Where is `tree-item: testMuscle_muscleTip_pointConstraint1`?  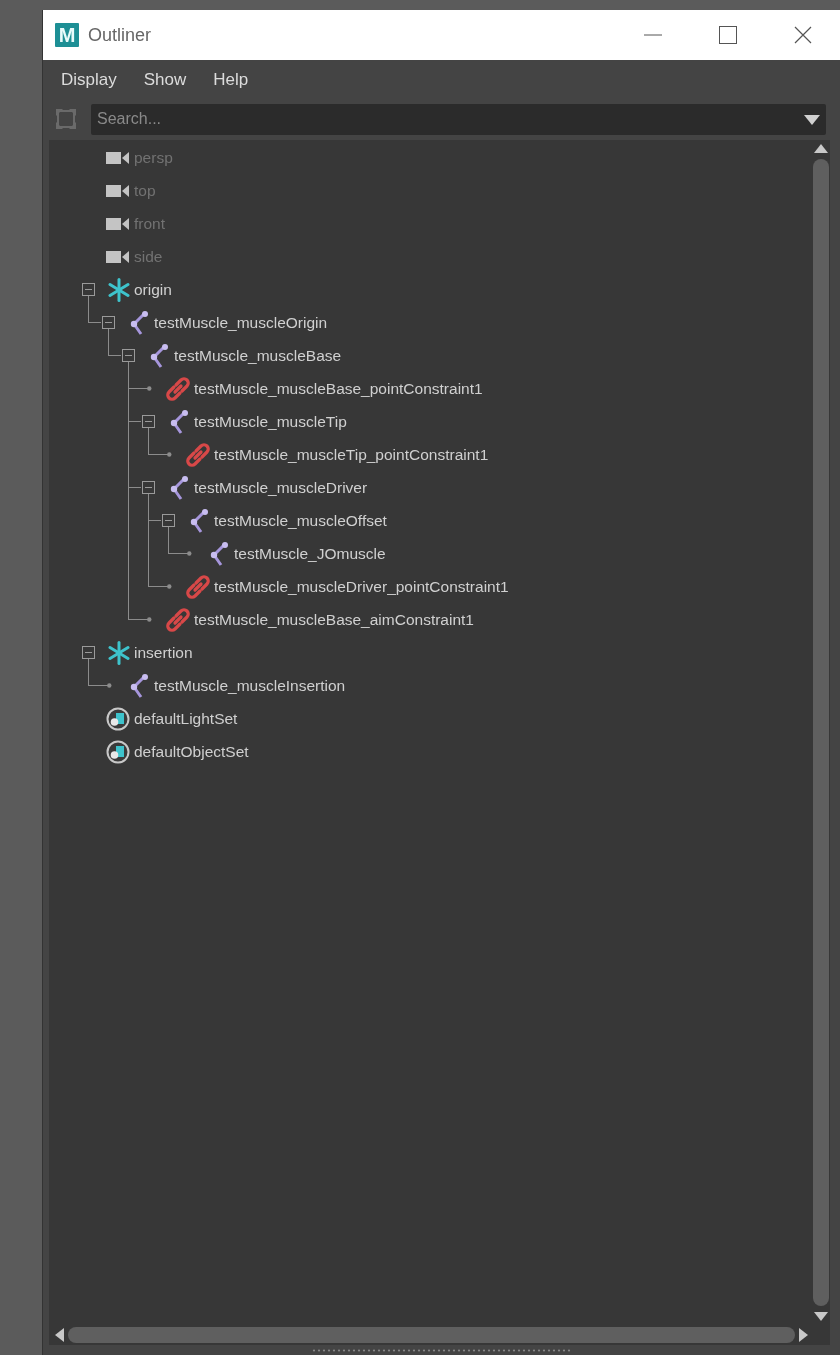 tree-item: testMuscle_muscleTip_pointConstraint1 is located at coordinates (351, 454).